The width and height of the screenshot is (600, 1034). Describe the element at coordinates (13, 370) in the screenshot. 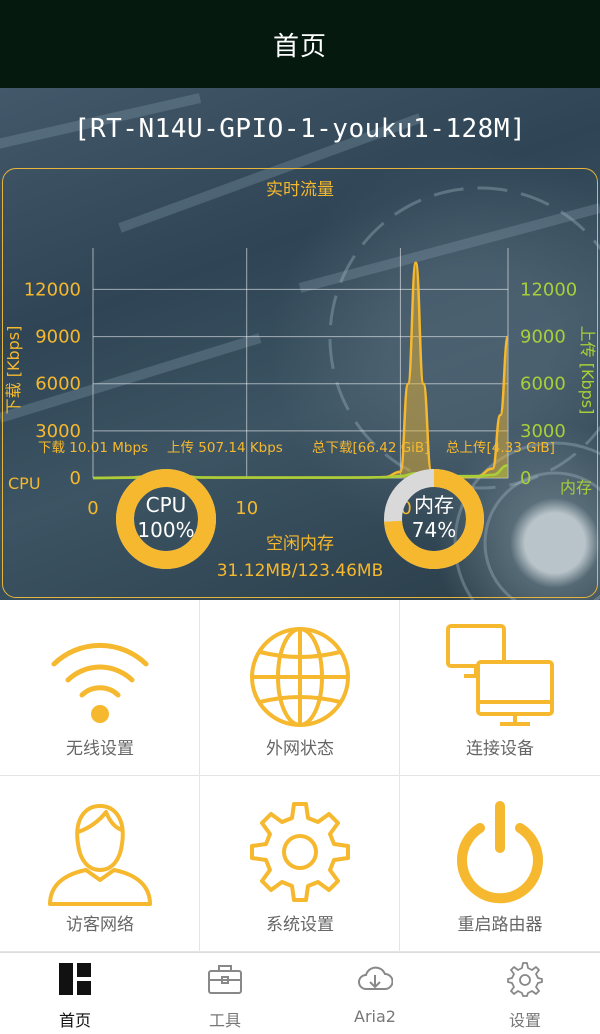

I see `y-axis-label-left: 下载 [Kbps]` at that location.